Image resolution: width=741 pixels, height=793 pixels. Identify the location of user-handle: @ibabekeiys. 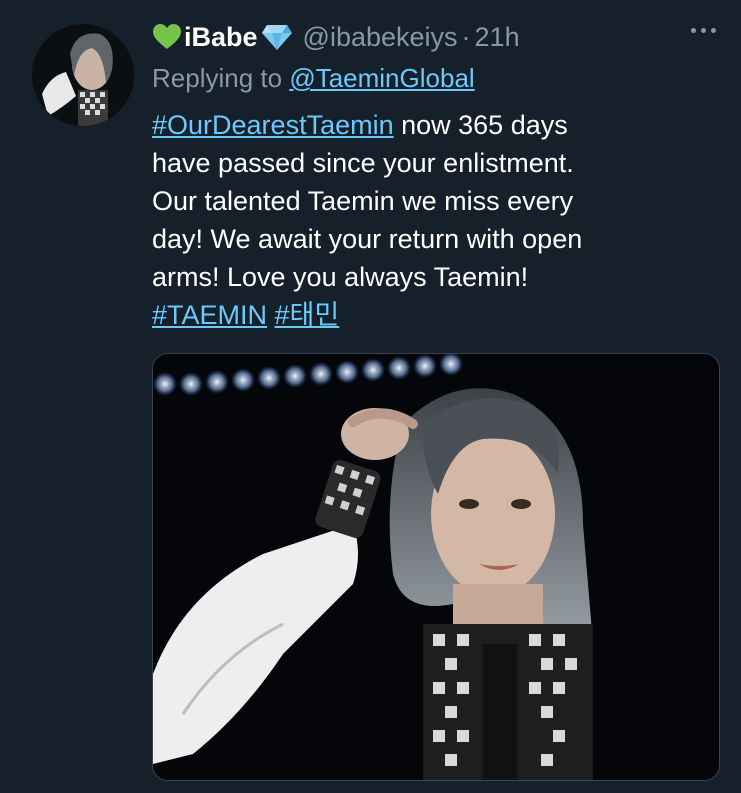
(380, 37).